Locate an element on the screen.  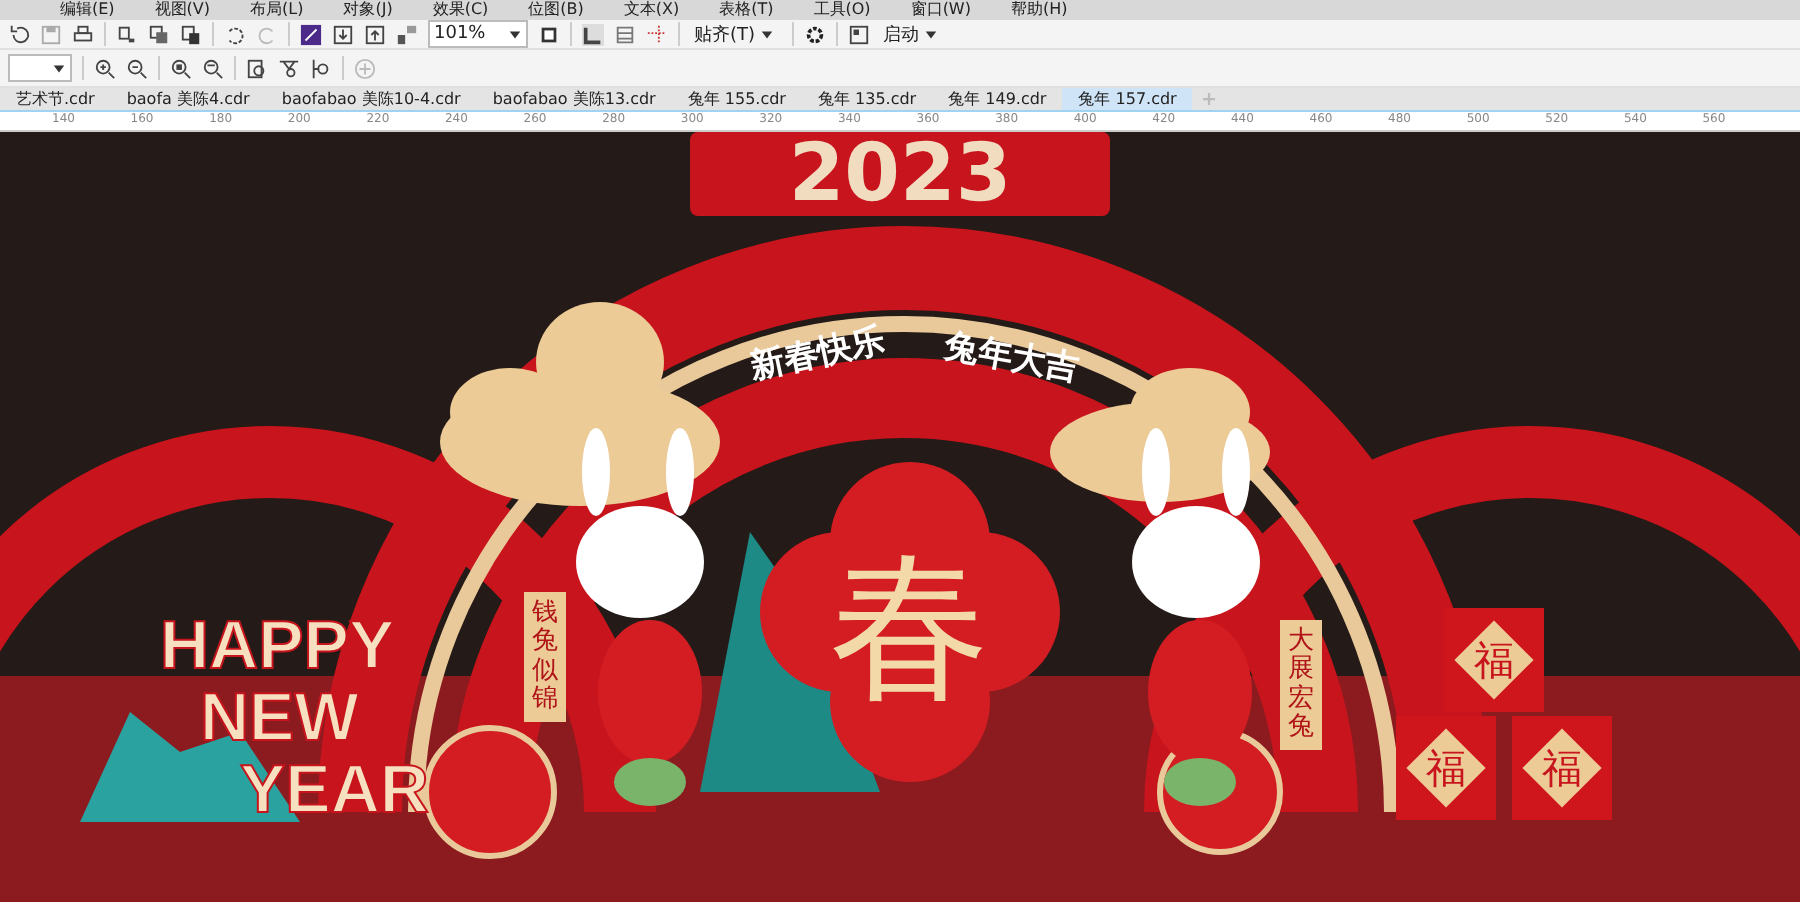
zoom-page-icon is located at coordinates (257, 68).